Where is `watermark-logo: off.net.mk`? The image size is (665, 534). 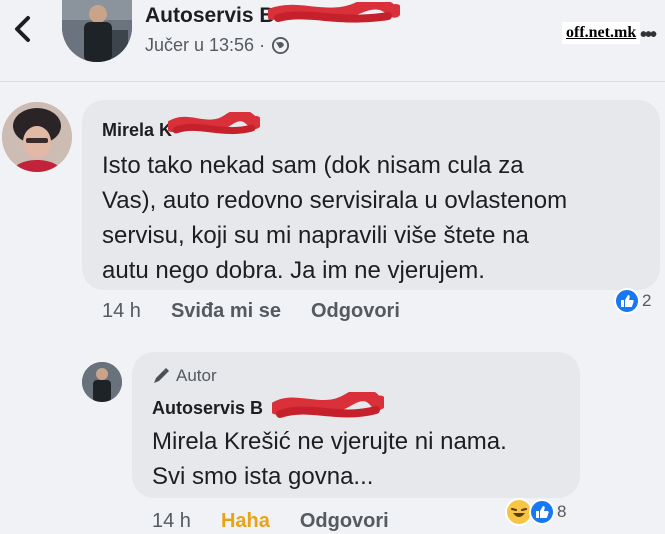
watermark-logo: off.net.mk is located at coordinates (601, 33).